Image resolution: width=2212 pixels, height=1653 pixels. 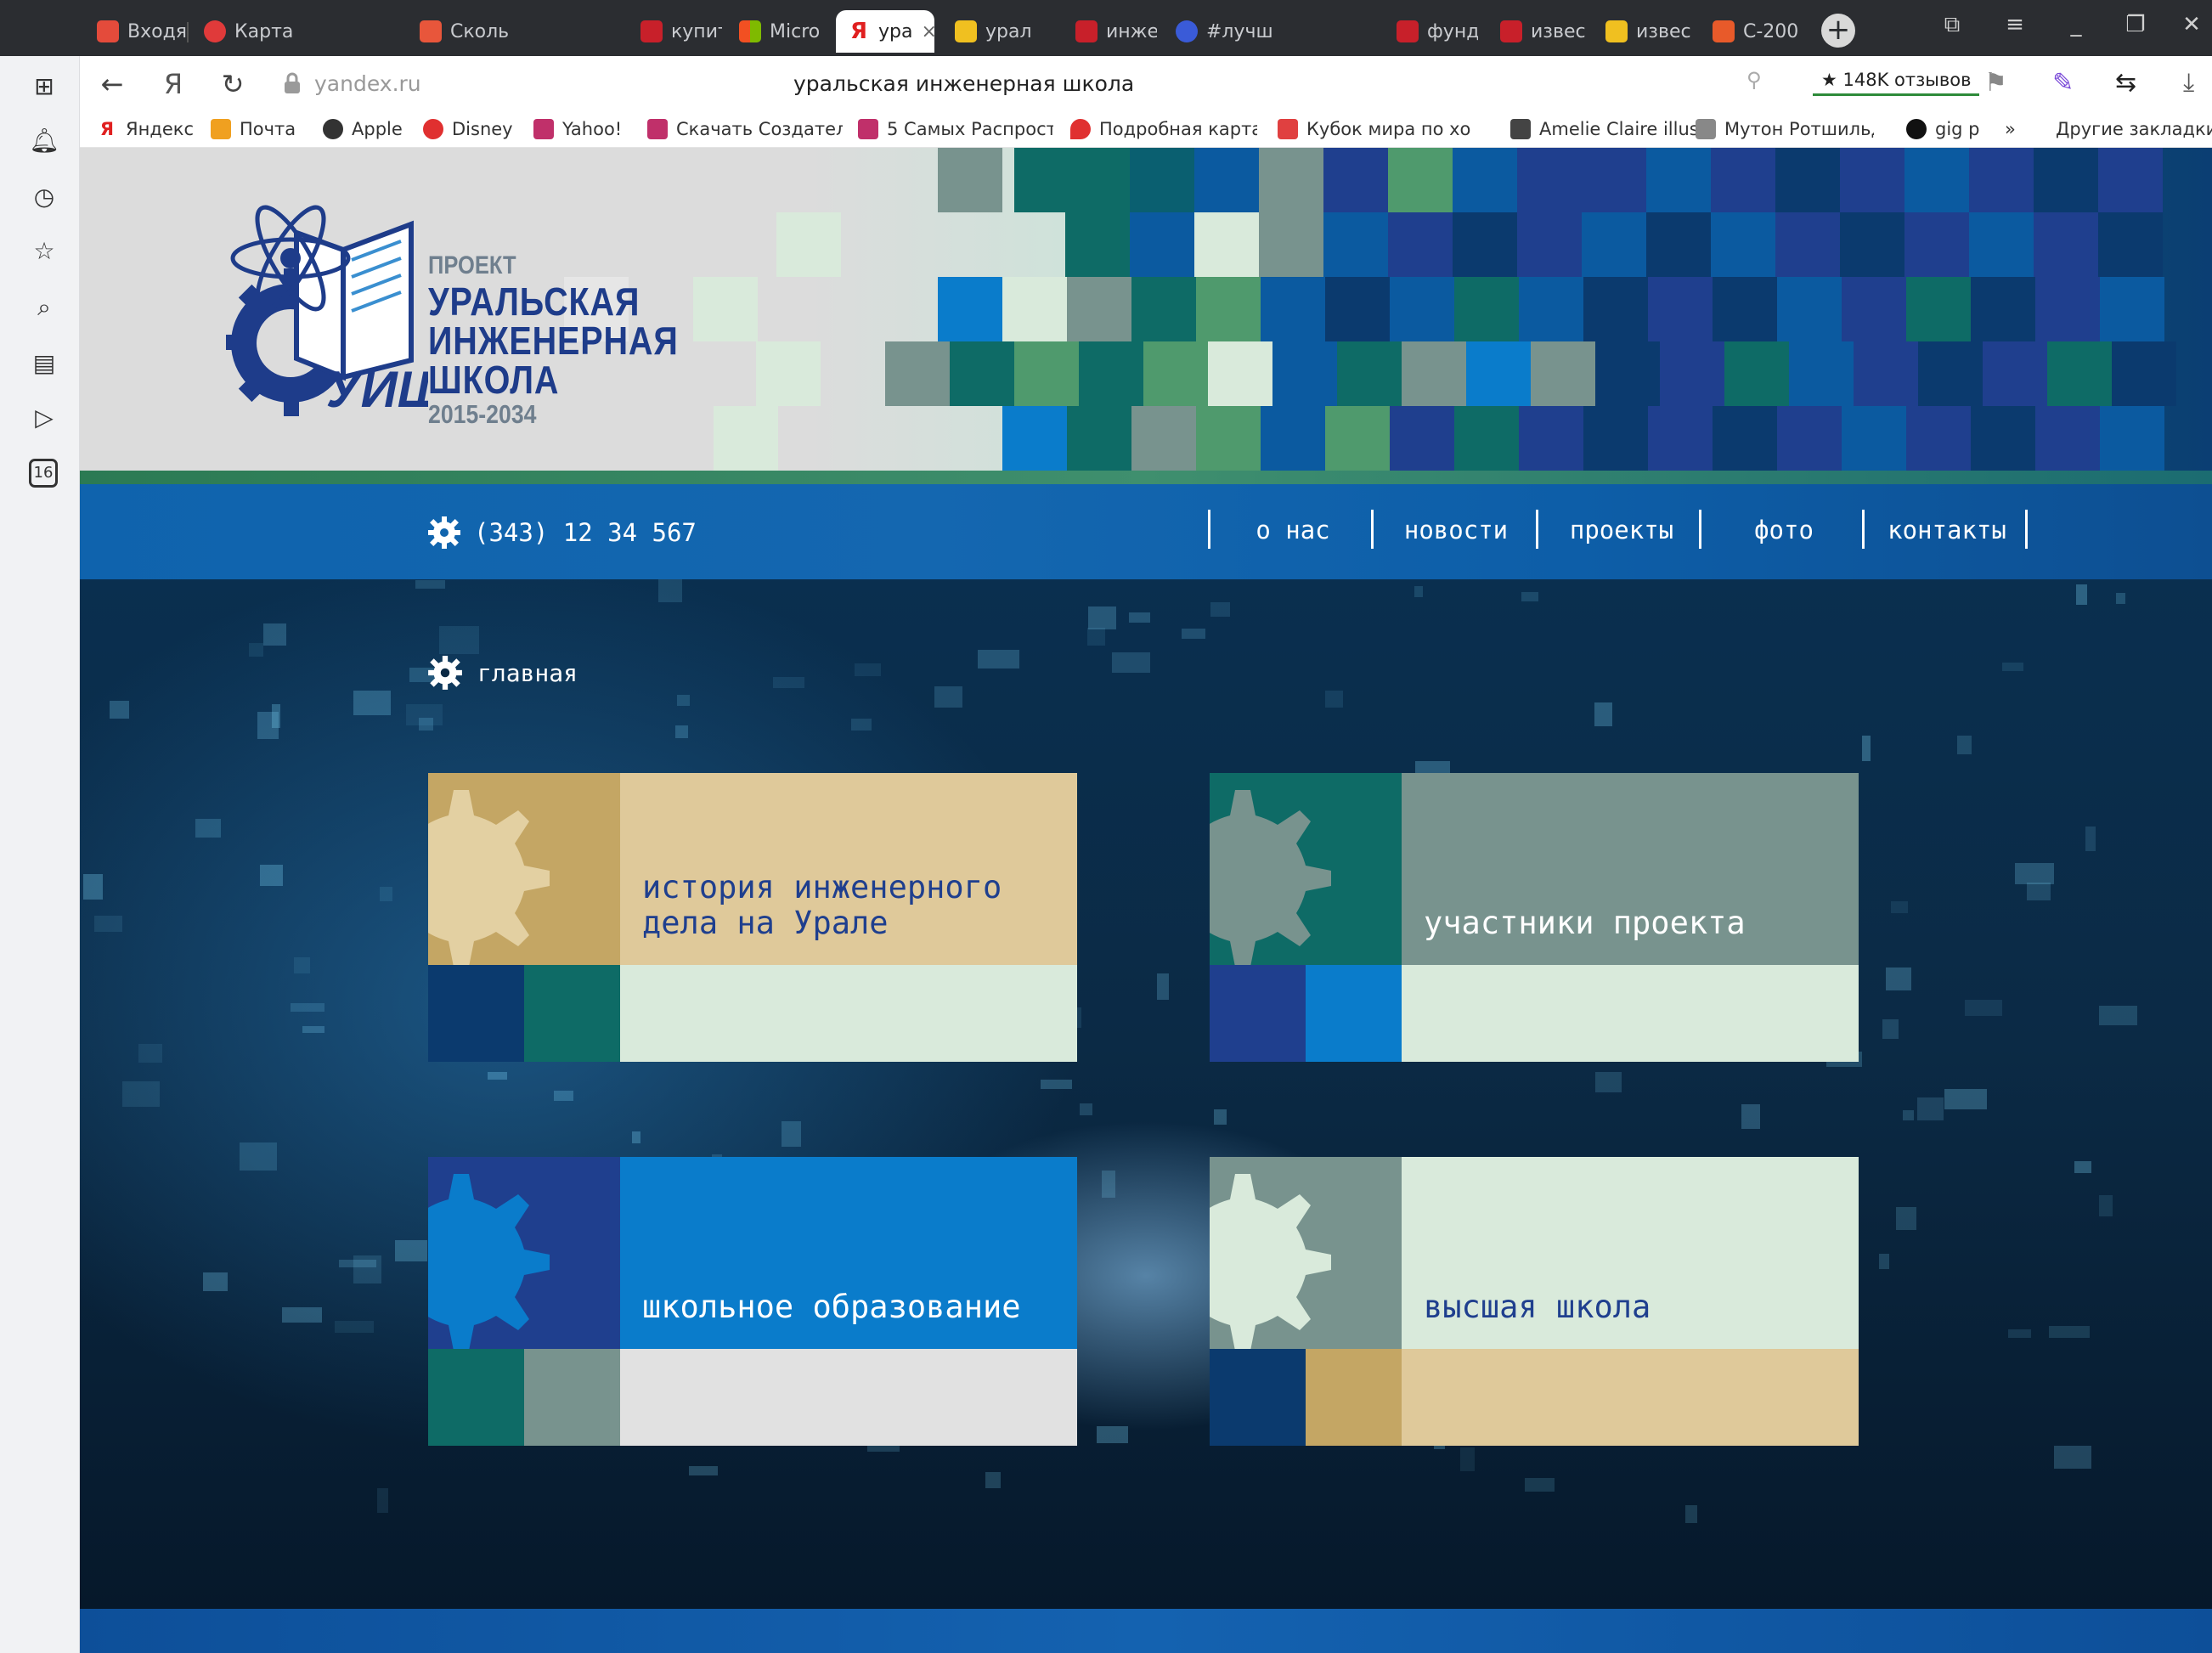 What do you see at coordinates (44, 197) in the screenshot?
I see `history-clock-icon: ◷` at bounding box center [44, 197].